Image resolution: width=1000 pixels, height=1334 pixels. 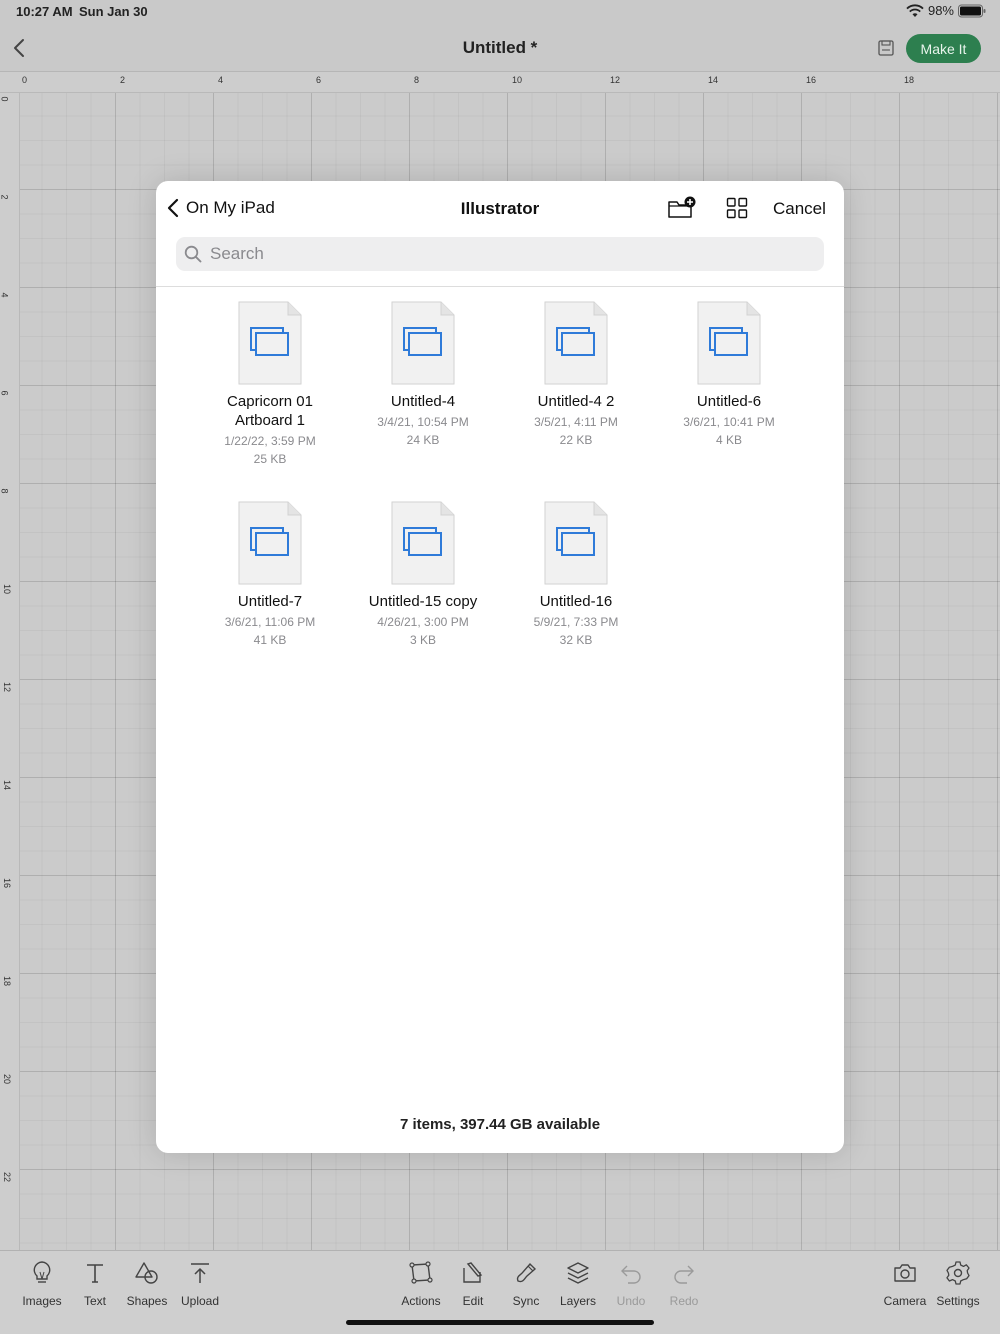 I want to click on ruler-left-label: 18, so click(x=7, y=981).